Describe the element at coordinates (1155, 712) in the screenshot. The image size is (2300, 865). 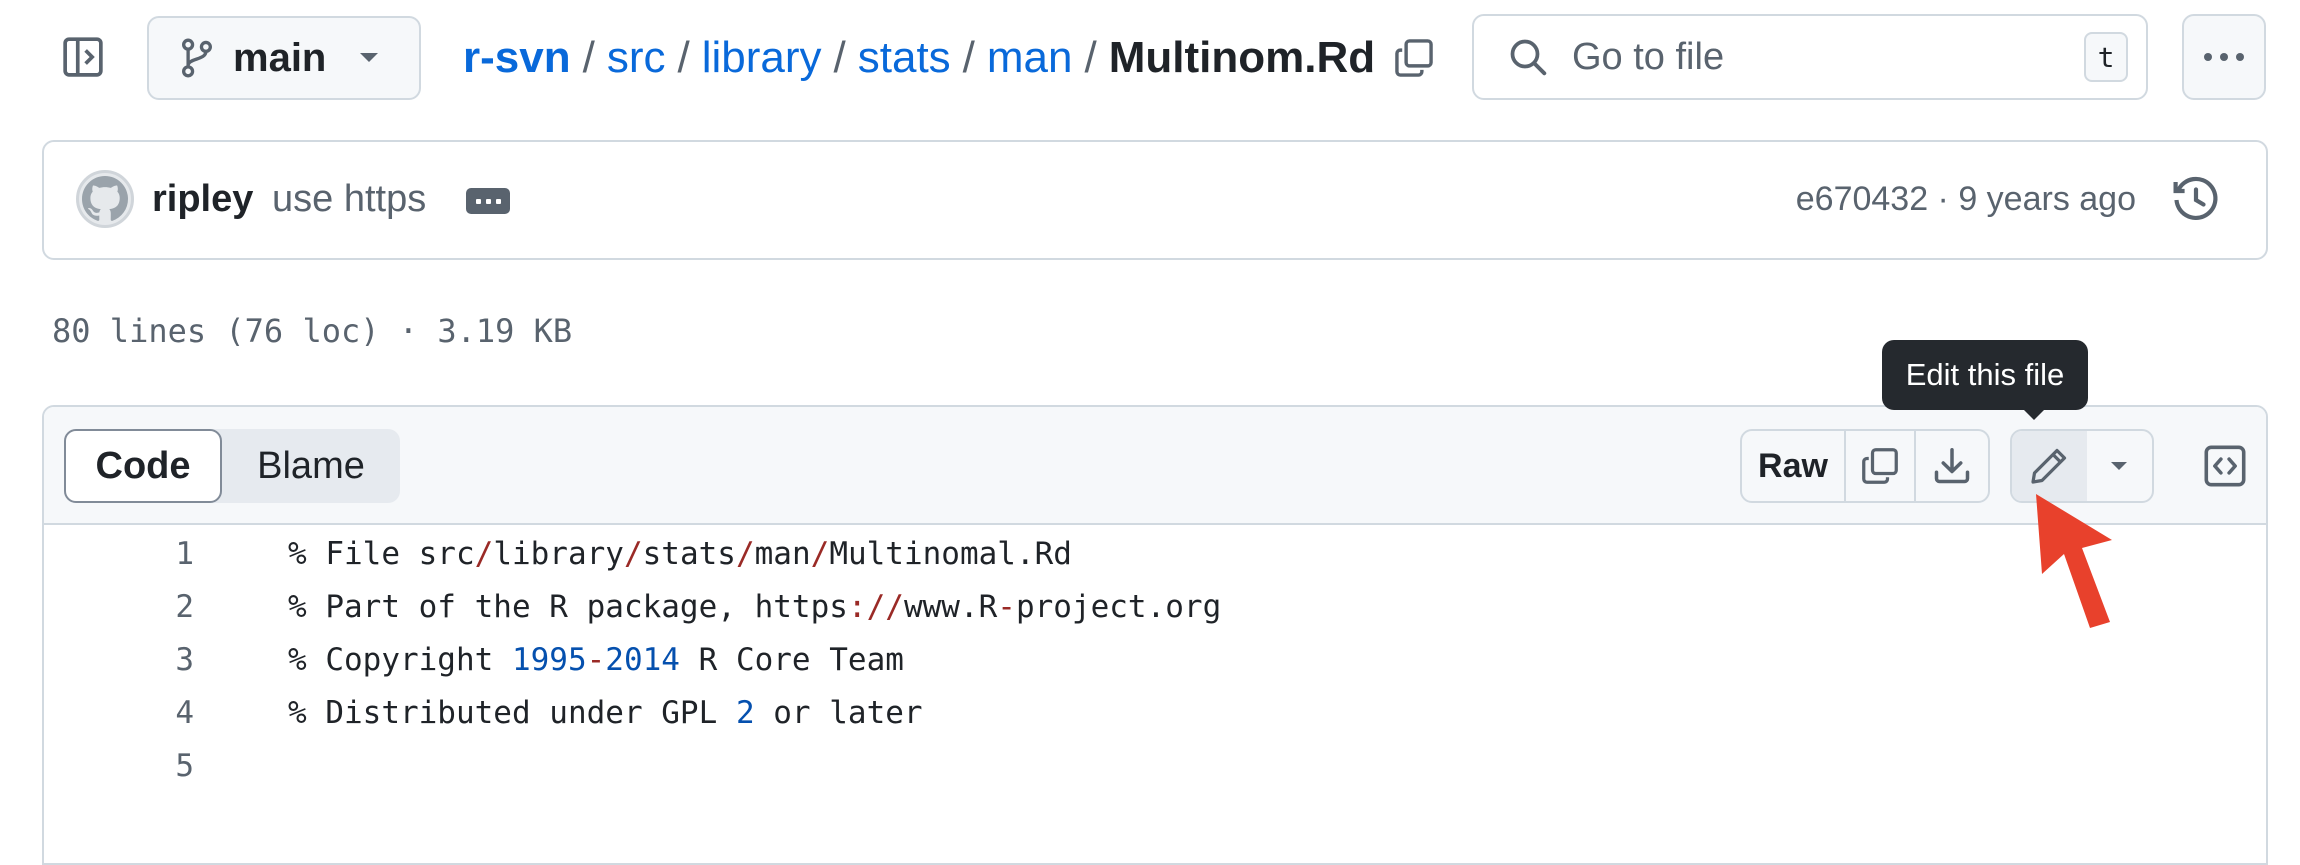
I see `code-line: 4 % Distributed under GPL 2 or later` at that location.